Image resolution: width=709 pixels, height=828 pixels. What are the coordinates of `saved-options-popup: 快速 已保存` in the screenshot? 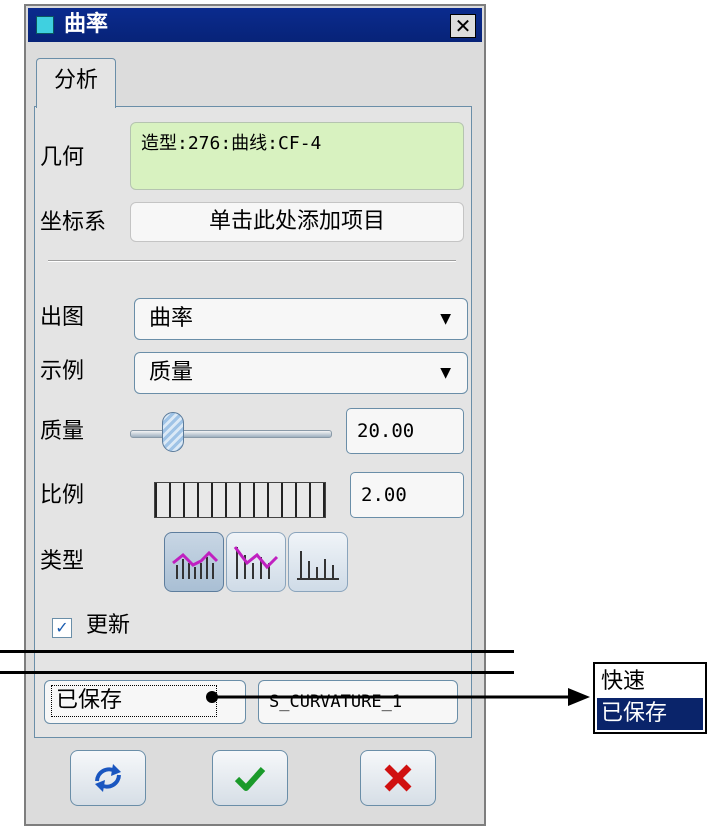 It's located at (650, 698).